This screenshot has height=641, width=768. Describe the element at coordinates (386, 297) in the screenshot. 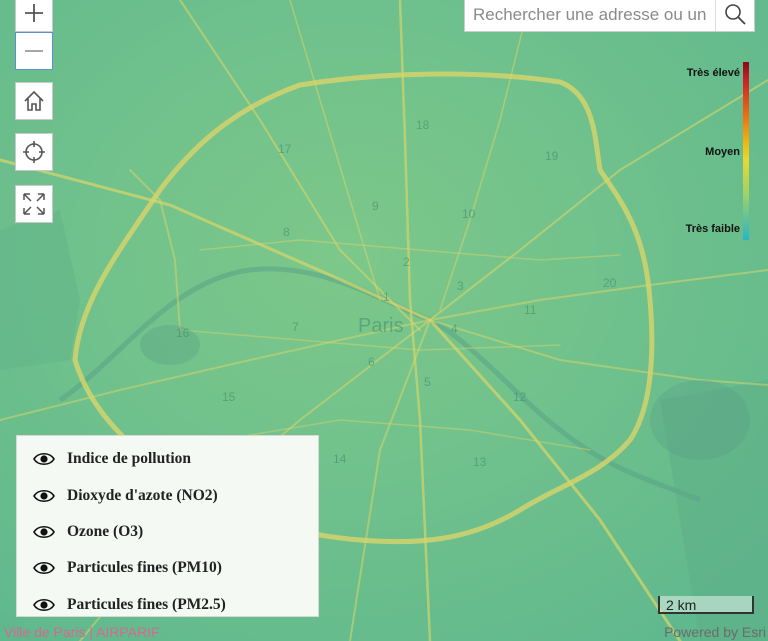

I see `arrondissement-label: 1` at that location.